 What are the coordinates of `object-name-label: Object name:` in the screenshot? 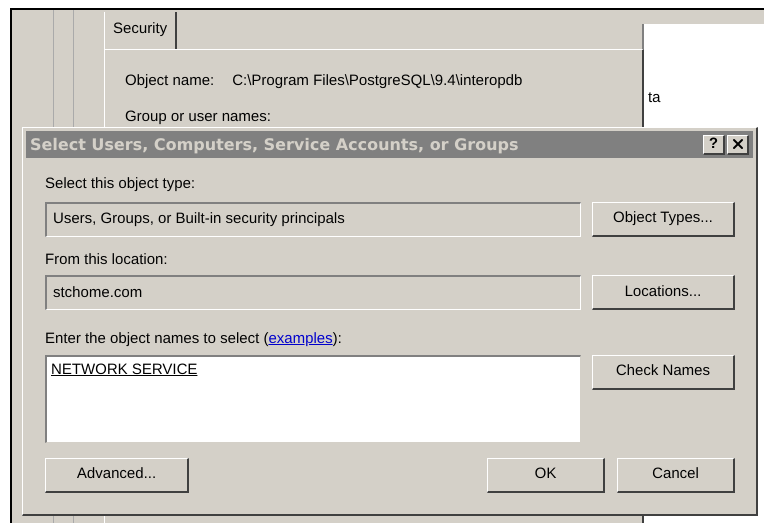 It's located at (169, 80).